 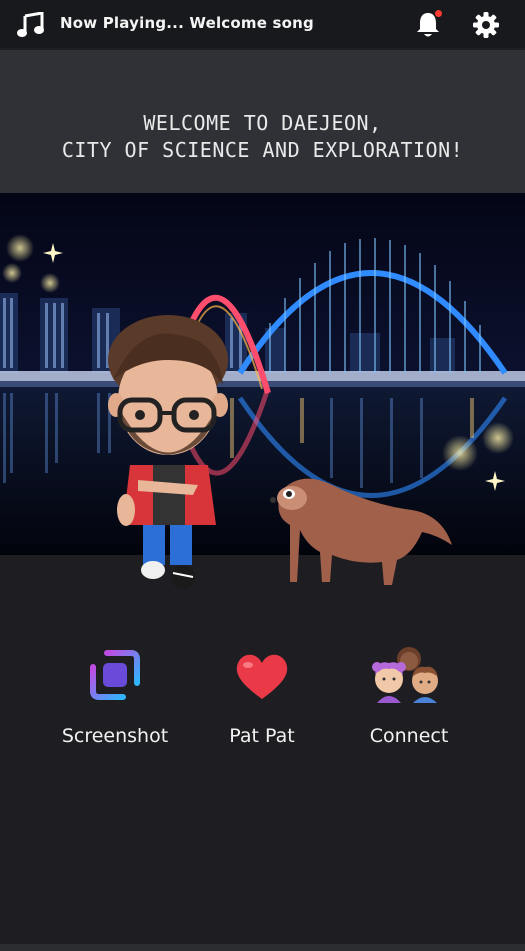 What do you see at coordinates (262, 736) in the screenshot?
I see `pat-pat-label: Pat Pat` at bounding box center [262, 736].